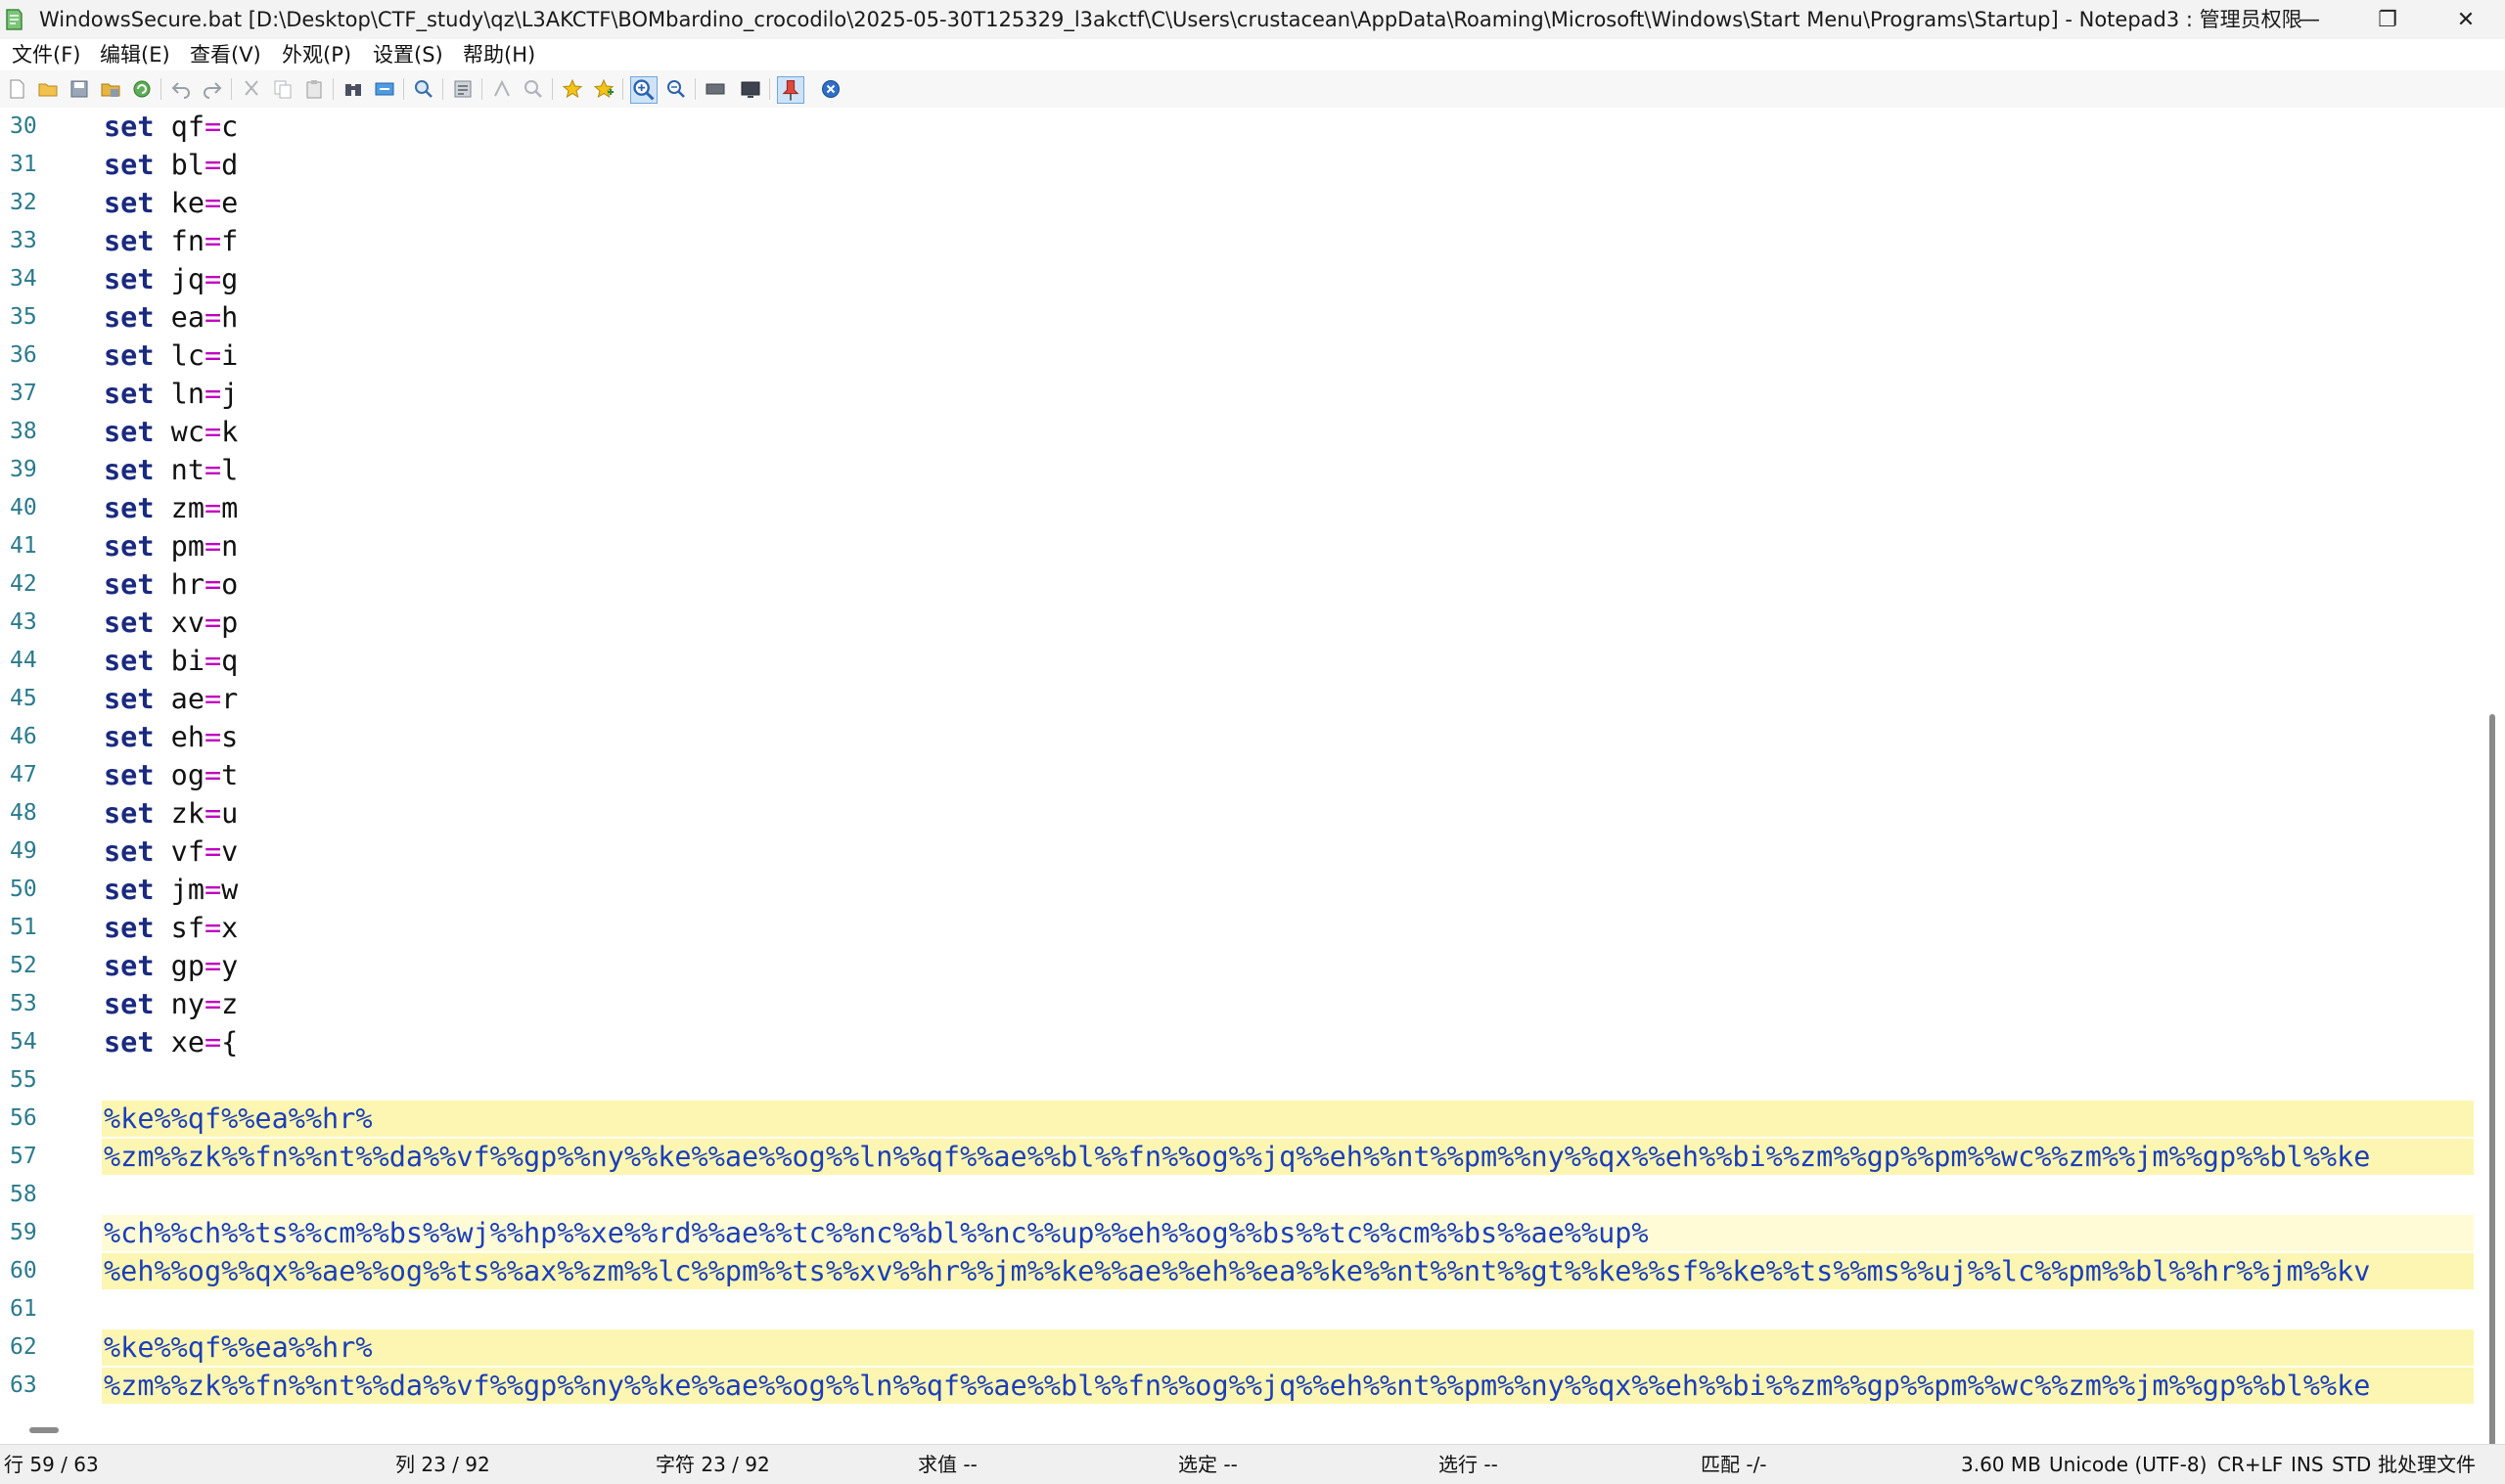 This screenshot has width=2505, height=1484. What do you see at coordinates (2250, 1464) in the screenshot?
I see `status-eol: CR+LF` at bounding box center [2250, 1464].